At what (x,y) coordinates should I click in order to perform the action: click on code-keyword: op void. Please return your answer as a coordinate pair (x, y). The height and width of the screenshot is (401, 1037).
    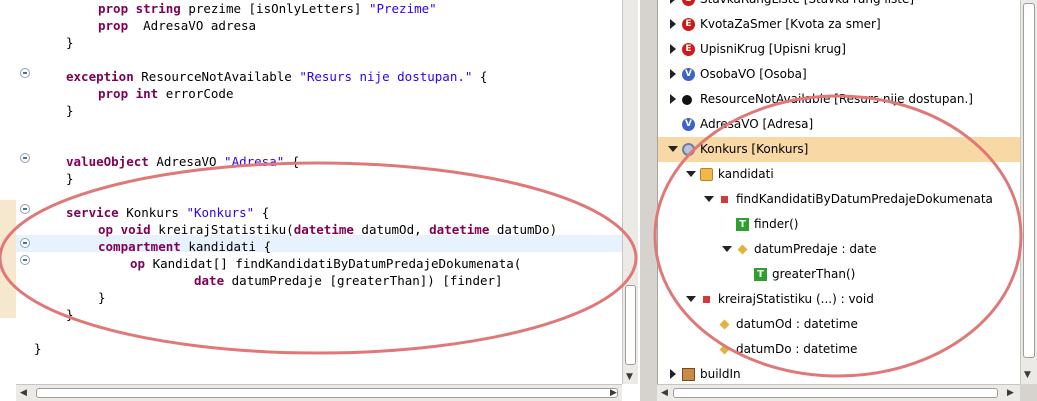
    Looking at the image, I should click on (128, 229).